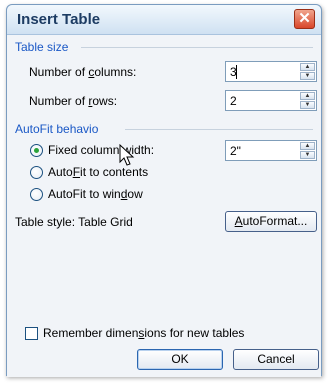 The width and height of the screenshot is (329, 383). I want to click on table-size-group-label: Table size, so click(42, 47).